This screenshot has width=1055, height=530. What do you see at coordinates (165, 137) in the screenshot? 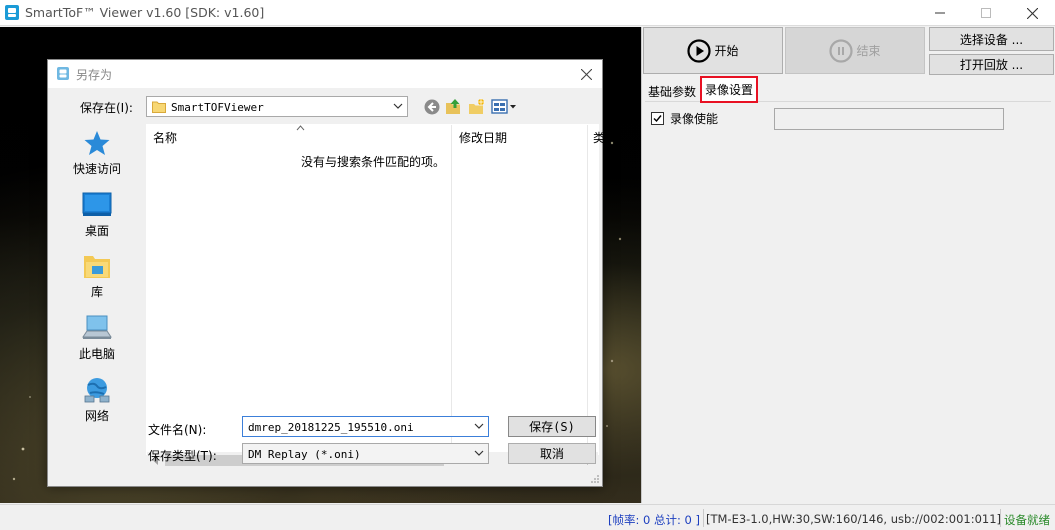
I see `column-name: 名称` at bounding box center [165, 137].